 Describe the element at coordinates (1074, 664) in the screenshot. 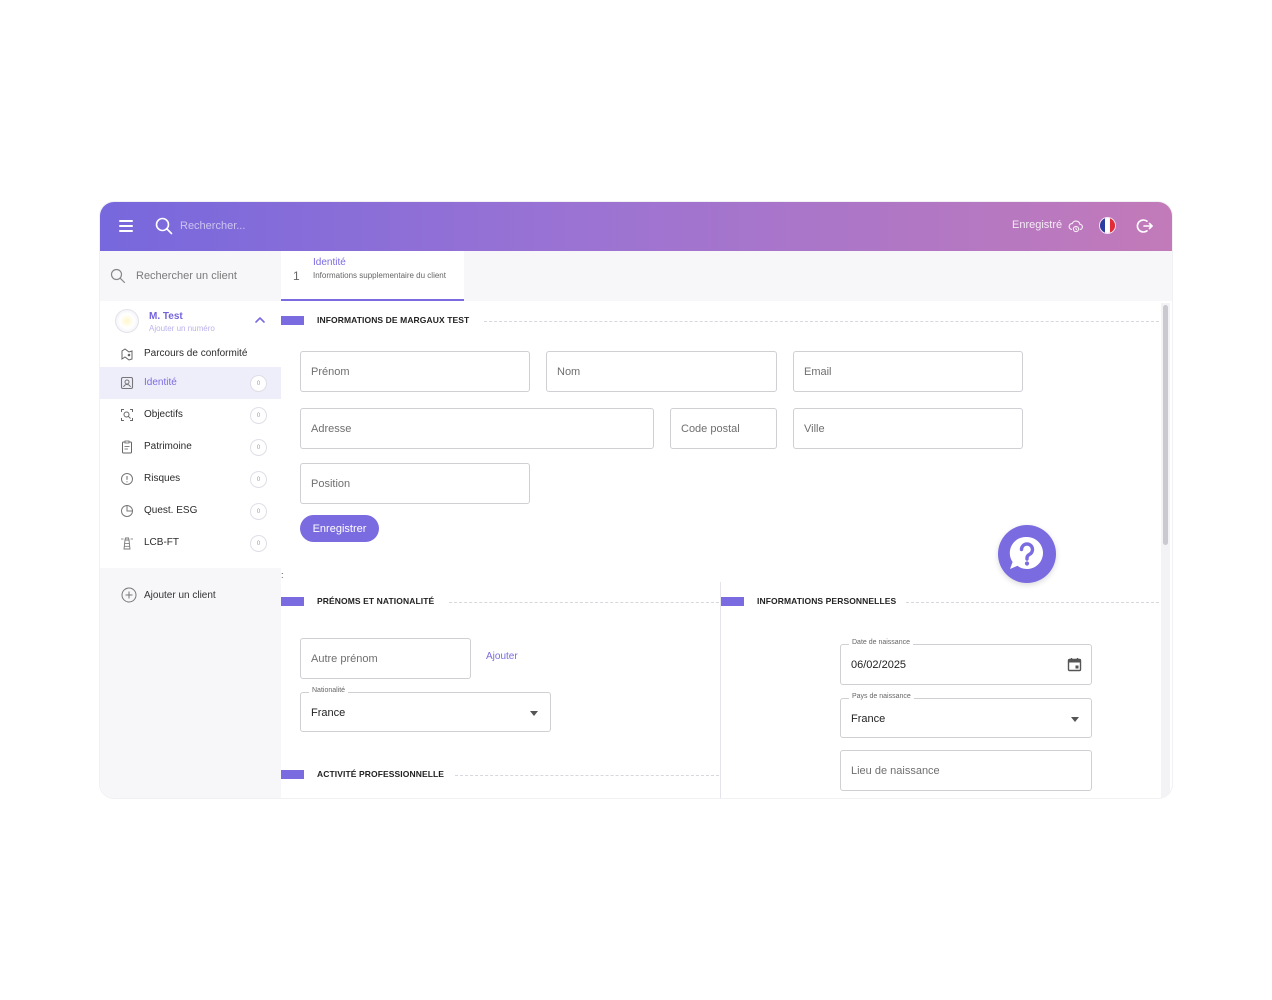

I see `calendar-icon` at that location.